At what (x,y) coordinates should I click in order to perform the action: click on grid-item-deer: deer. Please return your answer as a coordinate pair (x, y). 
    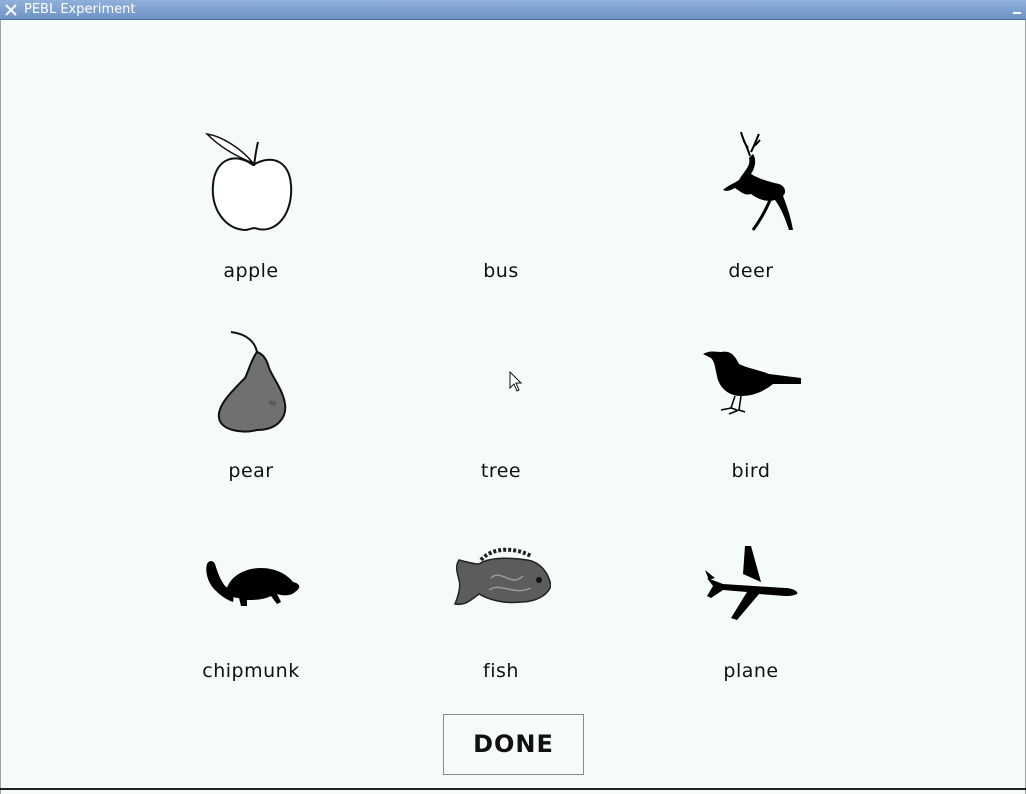
    Looking at the image, I should click on (751, 215).